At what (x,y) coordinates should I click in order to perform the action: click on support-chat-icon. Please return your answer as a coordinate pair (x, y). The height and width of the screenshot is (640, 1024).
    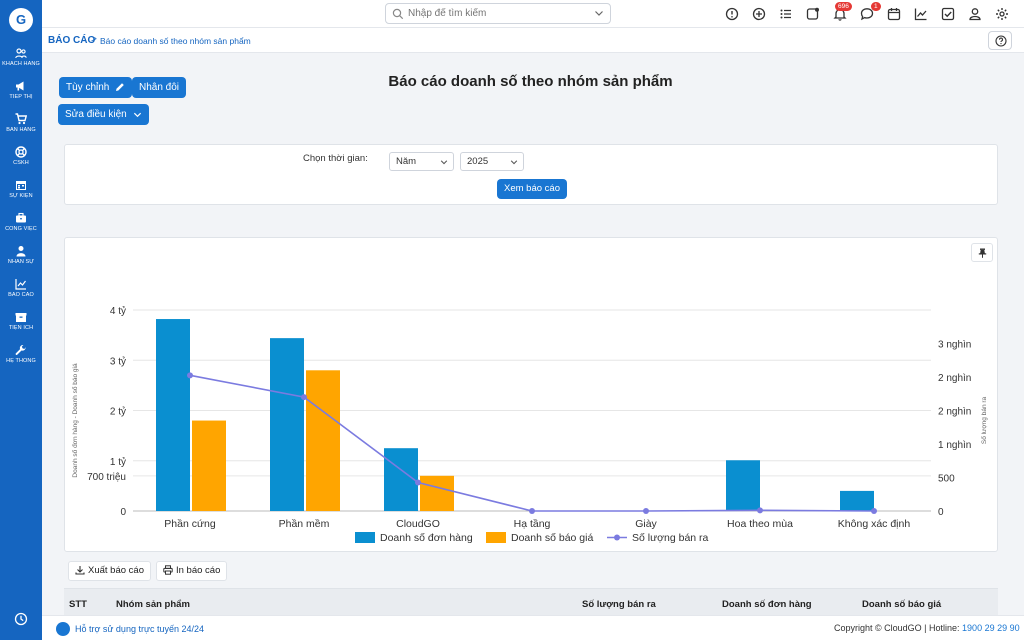
    Looking at the image, I should click on (63, 629).